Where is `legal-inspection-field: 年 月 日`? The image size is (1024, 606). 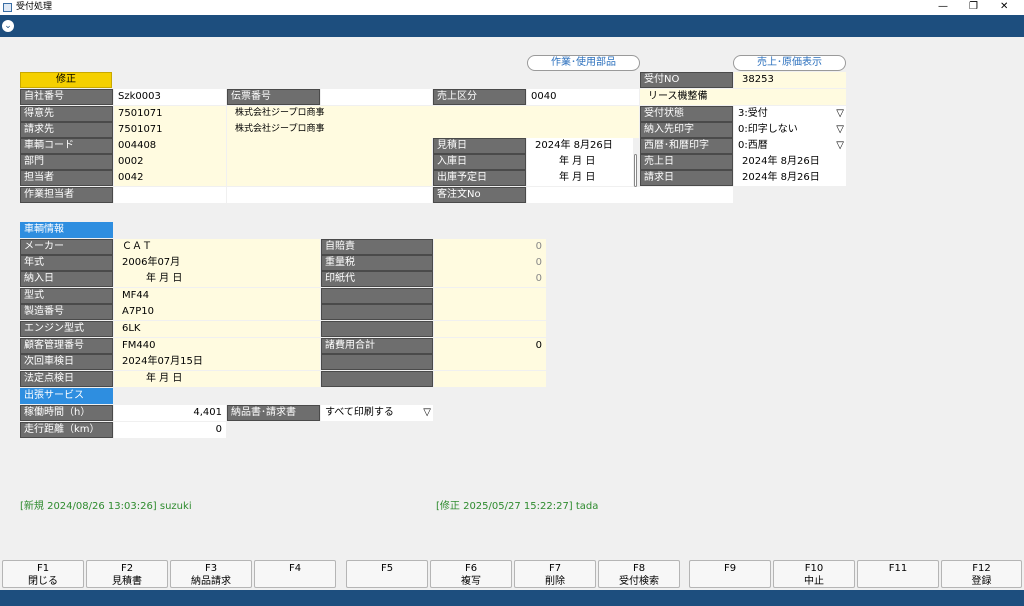 legal-inspection-field: 年 月 日 is located at coordinates (217, 379).